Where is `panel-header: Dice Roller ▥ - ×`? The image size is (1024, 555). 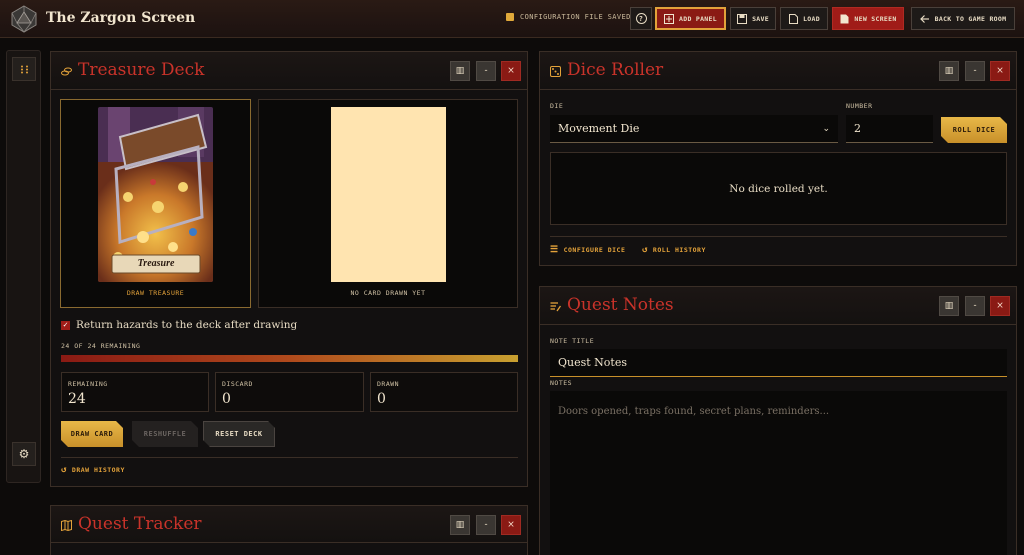 panel-header: Dice Roller ▥ - × is located at coordinates (778, 71).